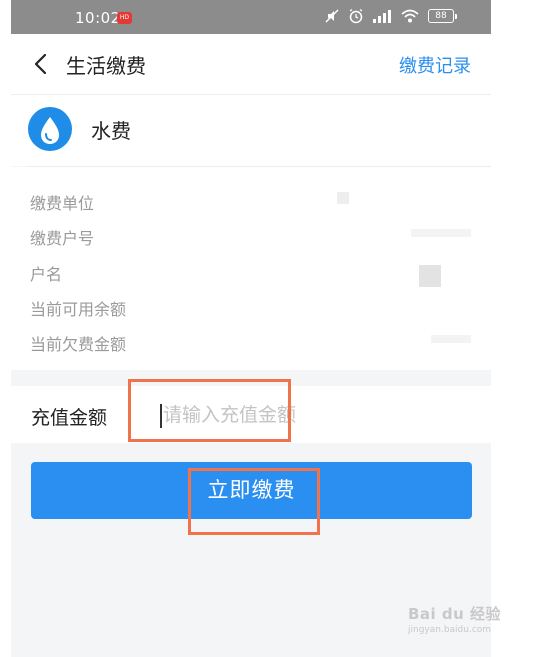  What do you see at coordinates (78, 309) in the screenshot?
I see `info-label-balance: 当前可用余额` at bounding box center [78, 309].